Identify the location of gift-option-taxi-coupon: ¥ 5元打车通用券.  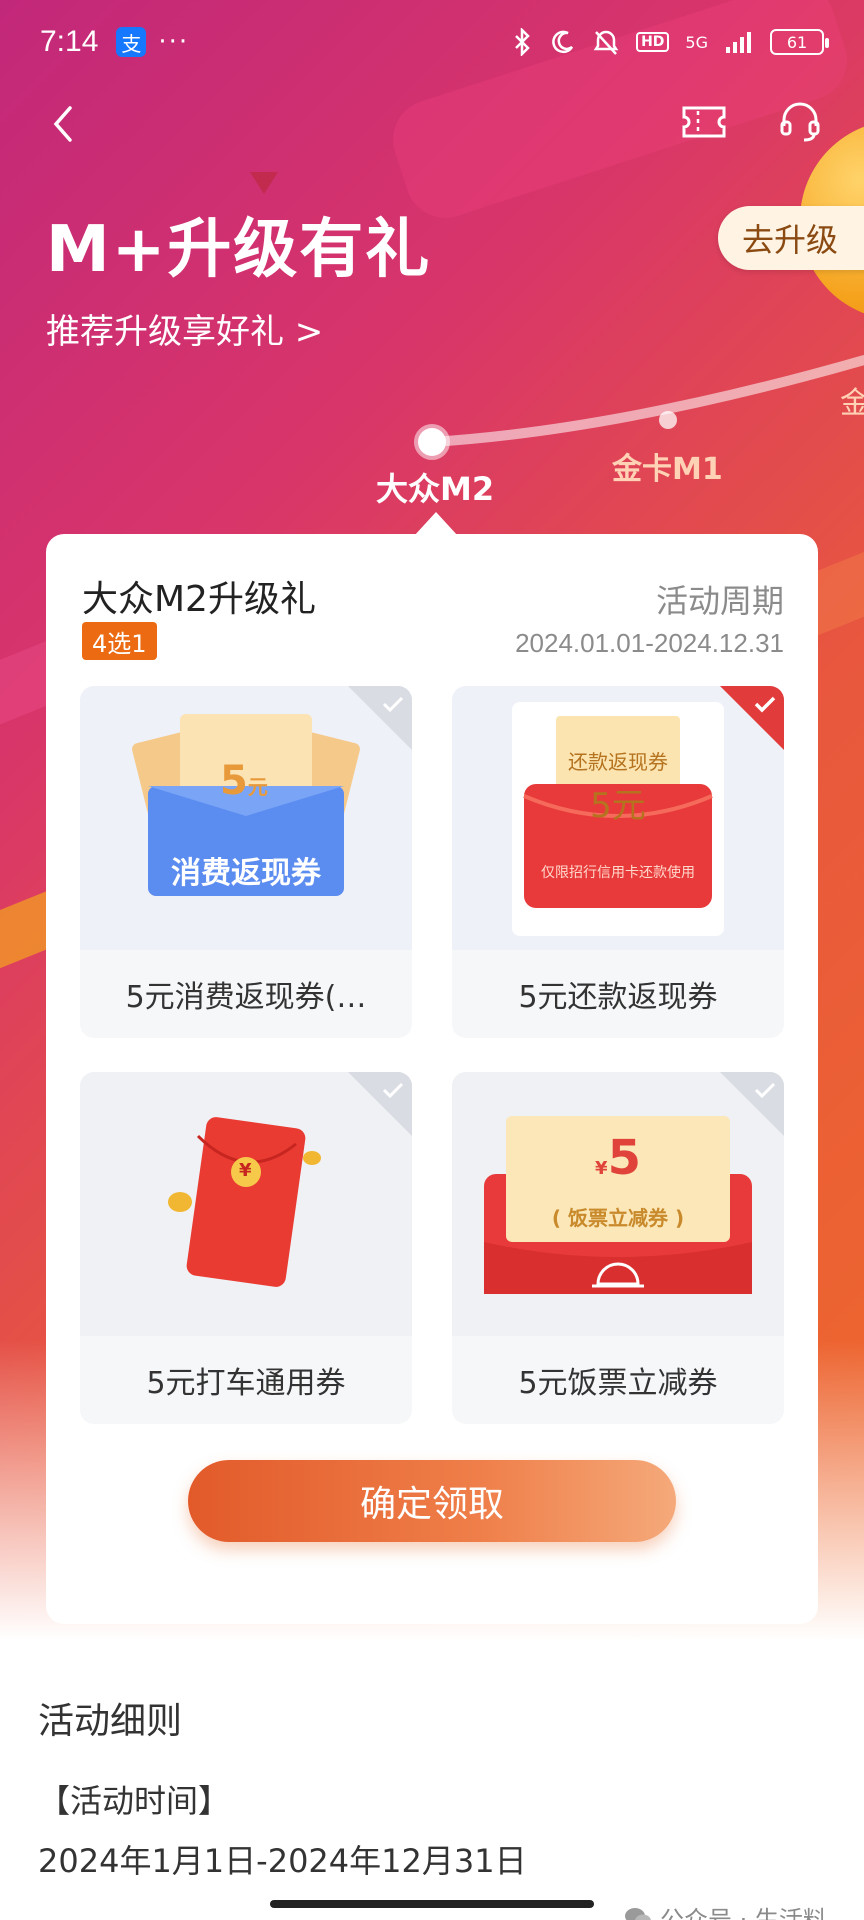
(246, 1248).